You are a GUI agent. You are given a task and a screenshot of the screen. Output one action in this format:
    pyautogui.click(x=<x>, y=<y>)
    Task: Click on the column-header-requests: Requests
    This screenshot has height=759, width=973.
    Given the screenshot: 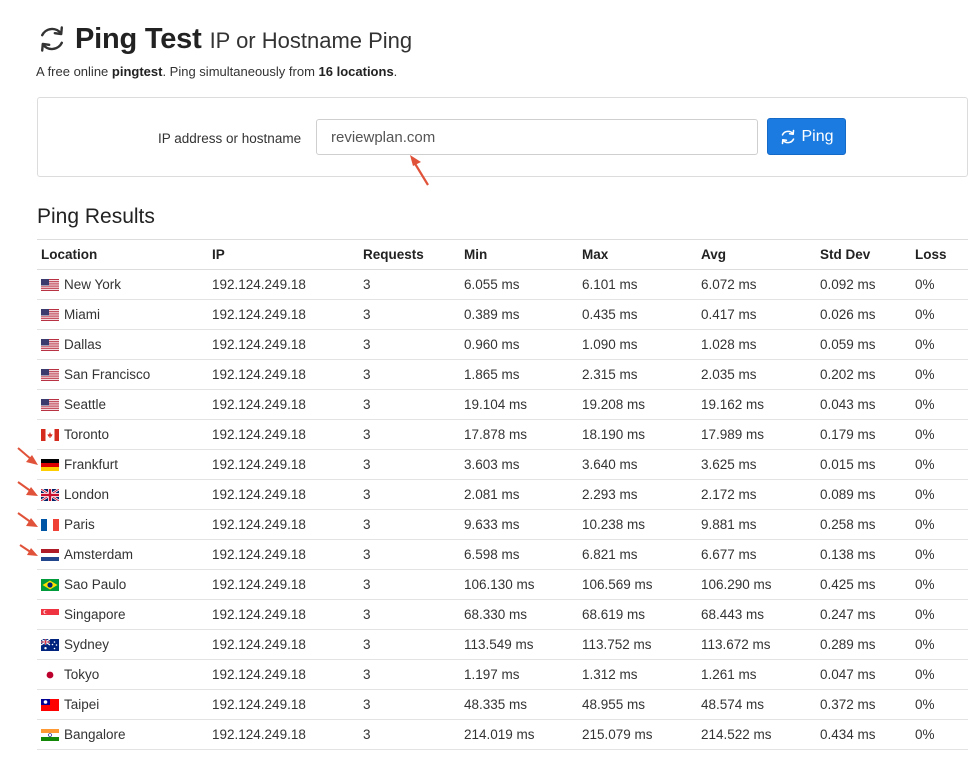 What is the action you would take?
    pyautogui.click(x=409, y=254)
    